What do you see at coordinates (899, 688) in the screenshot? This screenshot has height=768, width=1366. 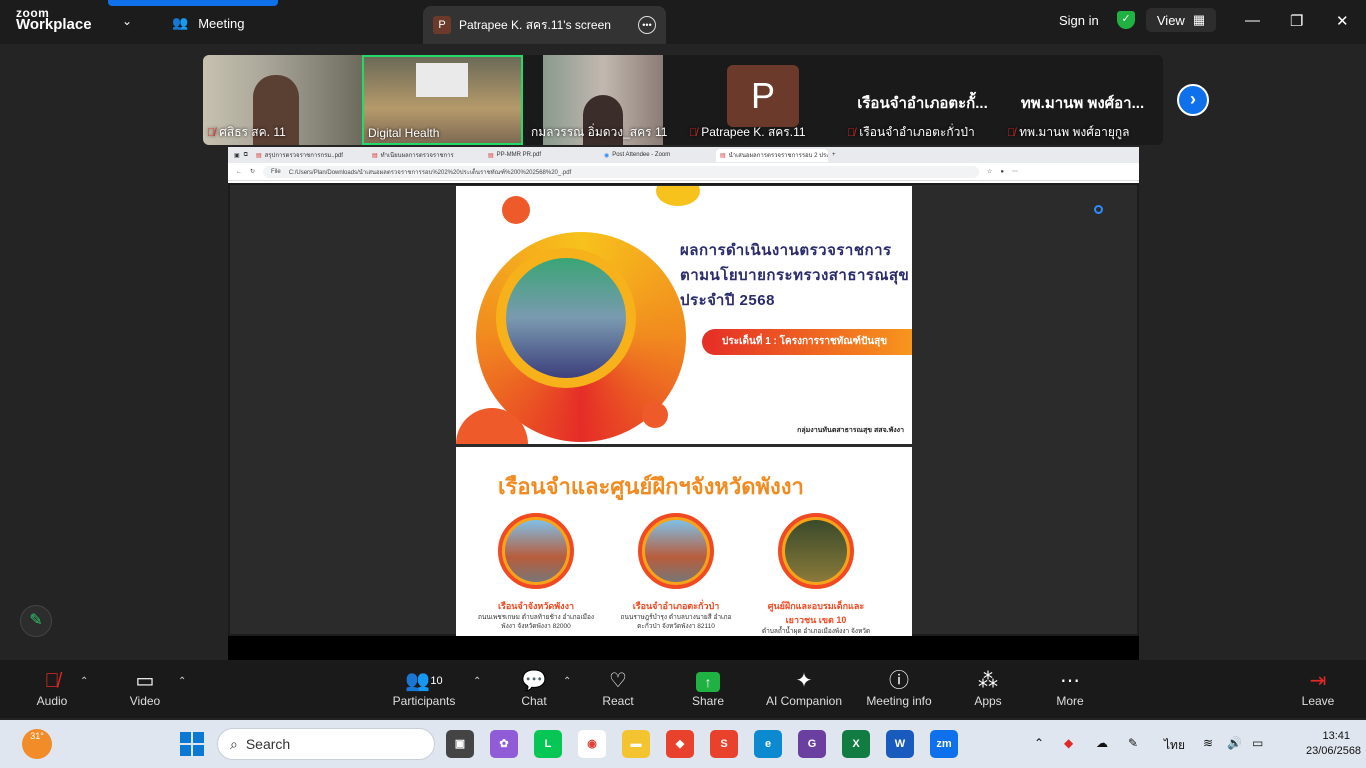 I see `meeting-info-button: ⓘ Meeting info` at bounding box center [899, 688].